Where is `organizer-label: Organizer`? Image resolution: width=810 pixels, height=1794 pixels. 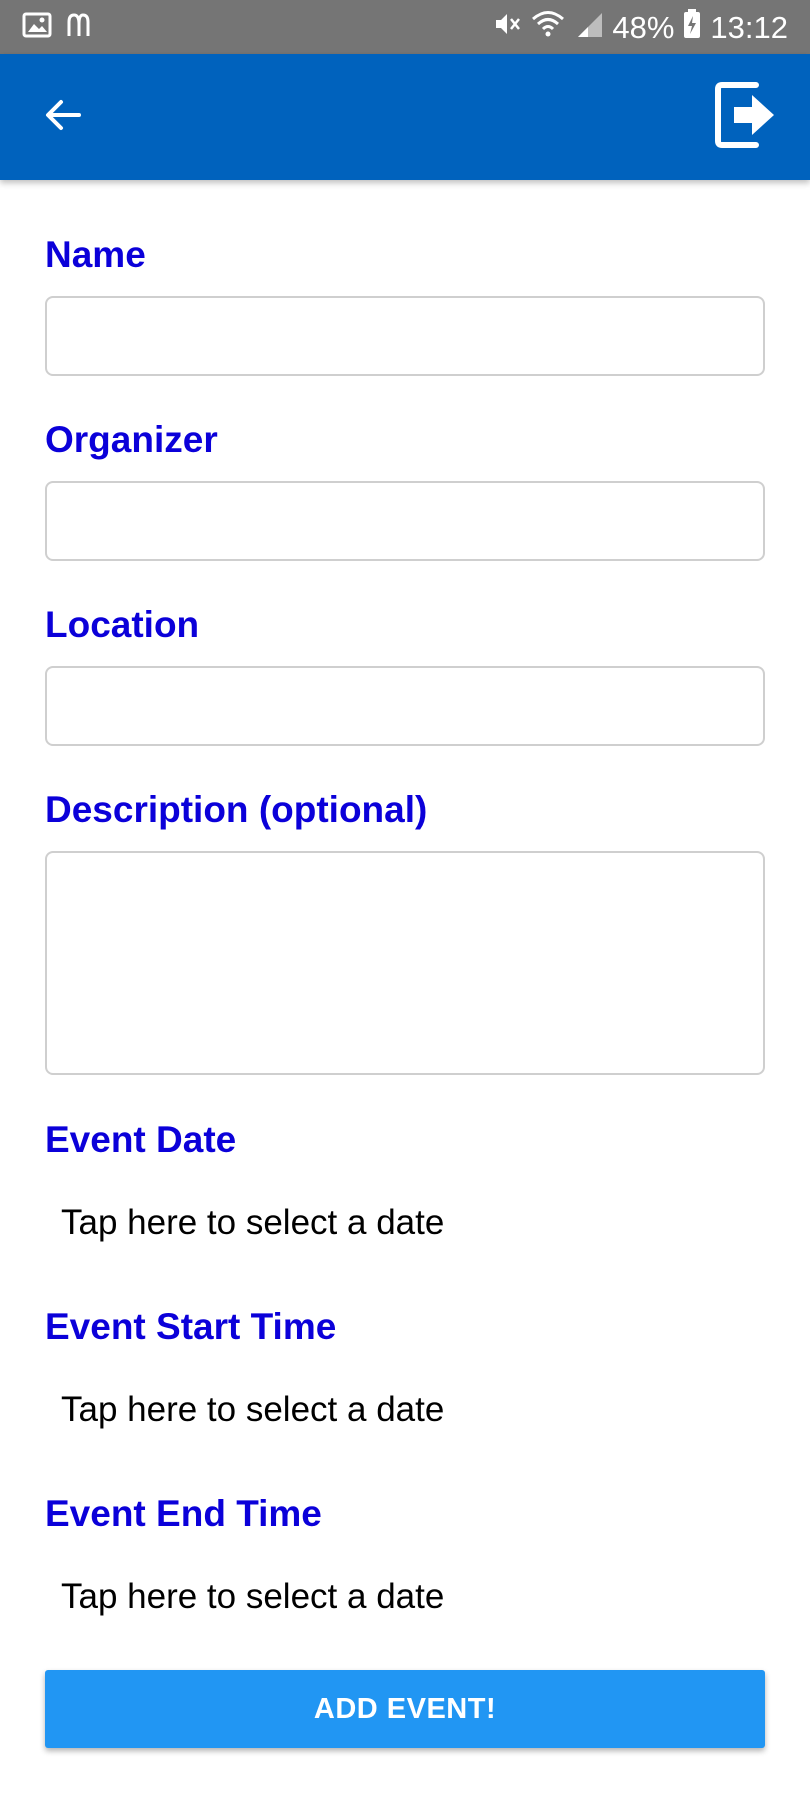 organizer-label: Organizer is located at coordinates (131, 439).